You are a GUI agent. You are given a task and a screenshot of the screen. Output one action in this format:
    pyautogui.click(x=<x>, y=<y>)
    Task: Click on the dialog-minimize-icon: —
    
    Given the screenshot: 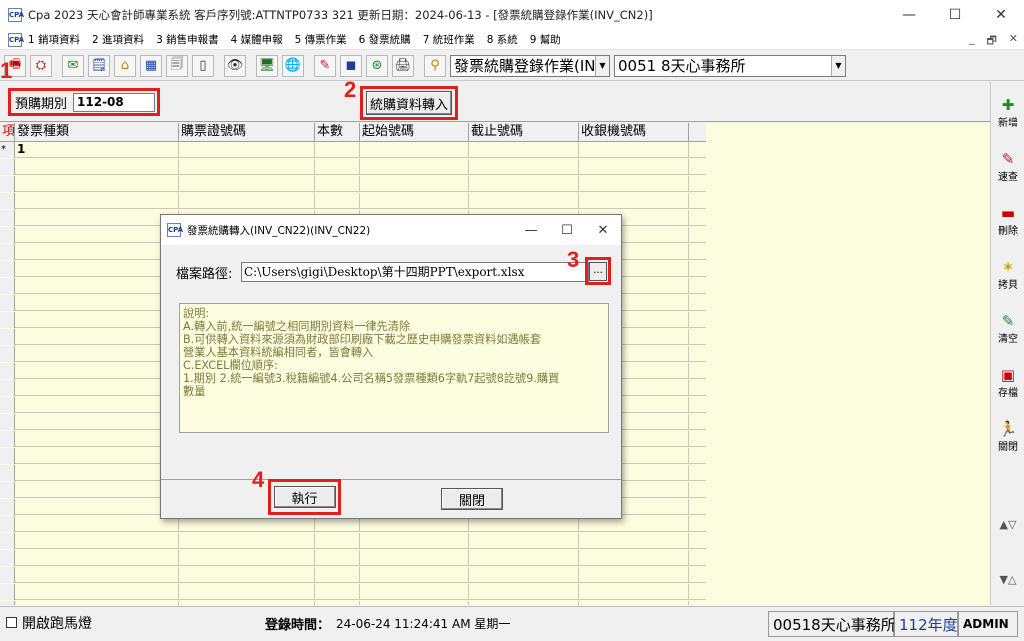 What is the action you would take?
    pyautogui.click(x=531, y=230)
    